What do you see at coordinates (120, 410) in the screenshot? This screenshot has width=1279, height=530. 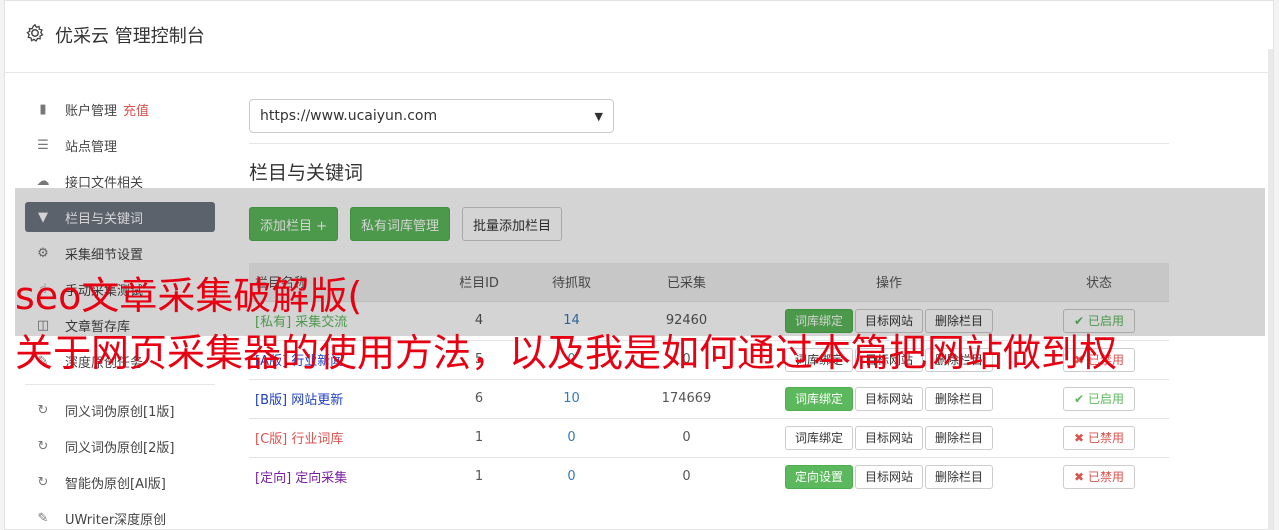 I see `sidebar-item-rewrite-0: ↻ 同义词伪原创[1版]` at bounding box center [120, 410].